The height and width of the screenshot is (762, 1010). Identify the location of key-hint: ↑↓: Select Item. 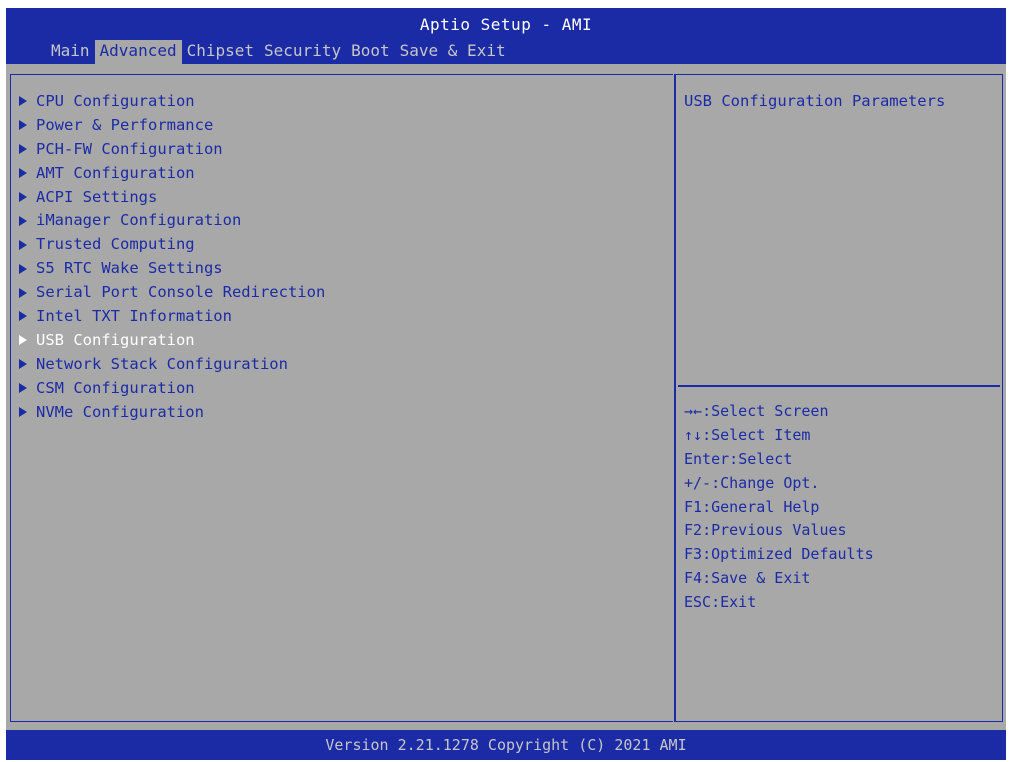
(779, 435).